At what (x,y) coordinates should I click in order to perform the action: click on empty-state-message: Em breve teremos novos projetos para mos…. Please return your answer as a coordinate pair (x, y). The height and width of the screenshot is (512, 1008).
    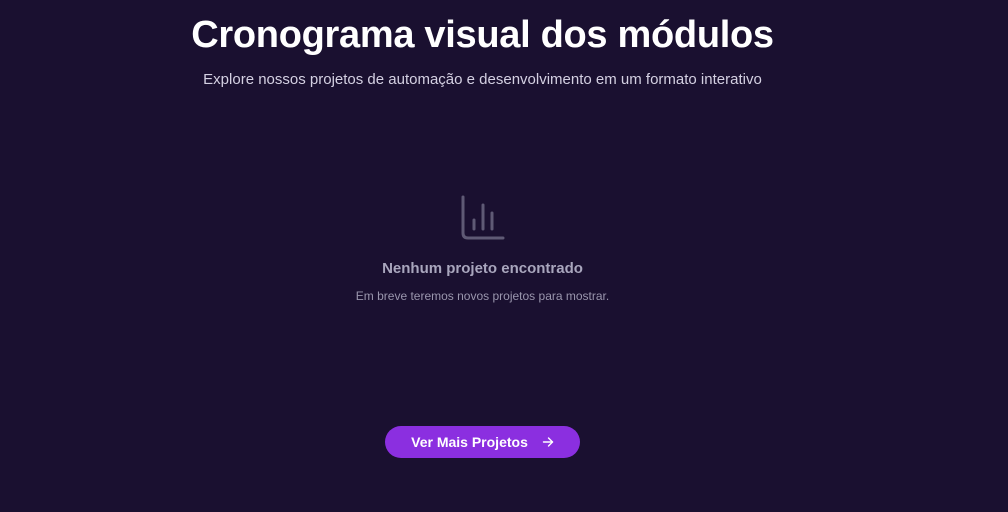
    Looking at the image, I should click on (482, 296).